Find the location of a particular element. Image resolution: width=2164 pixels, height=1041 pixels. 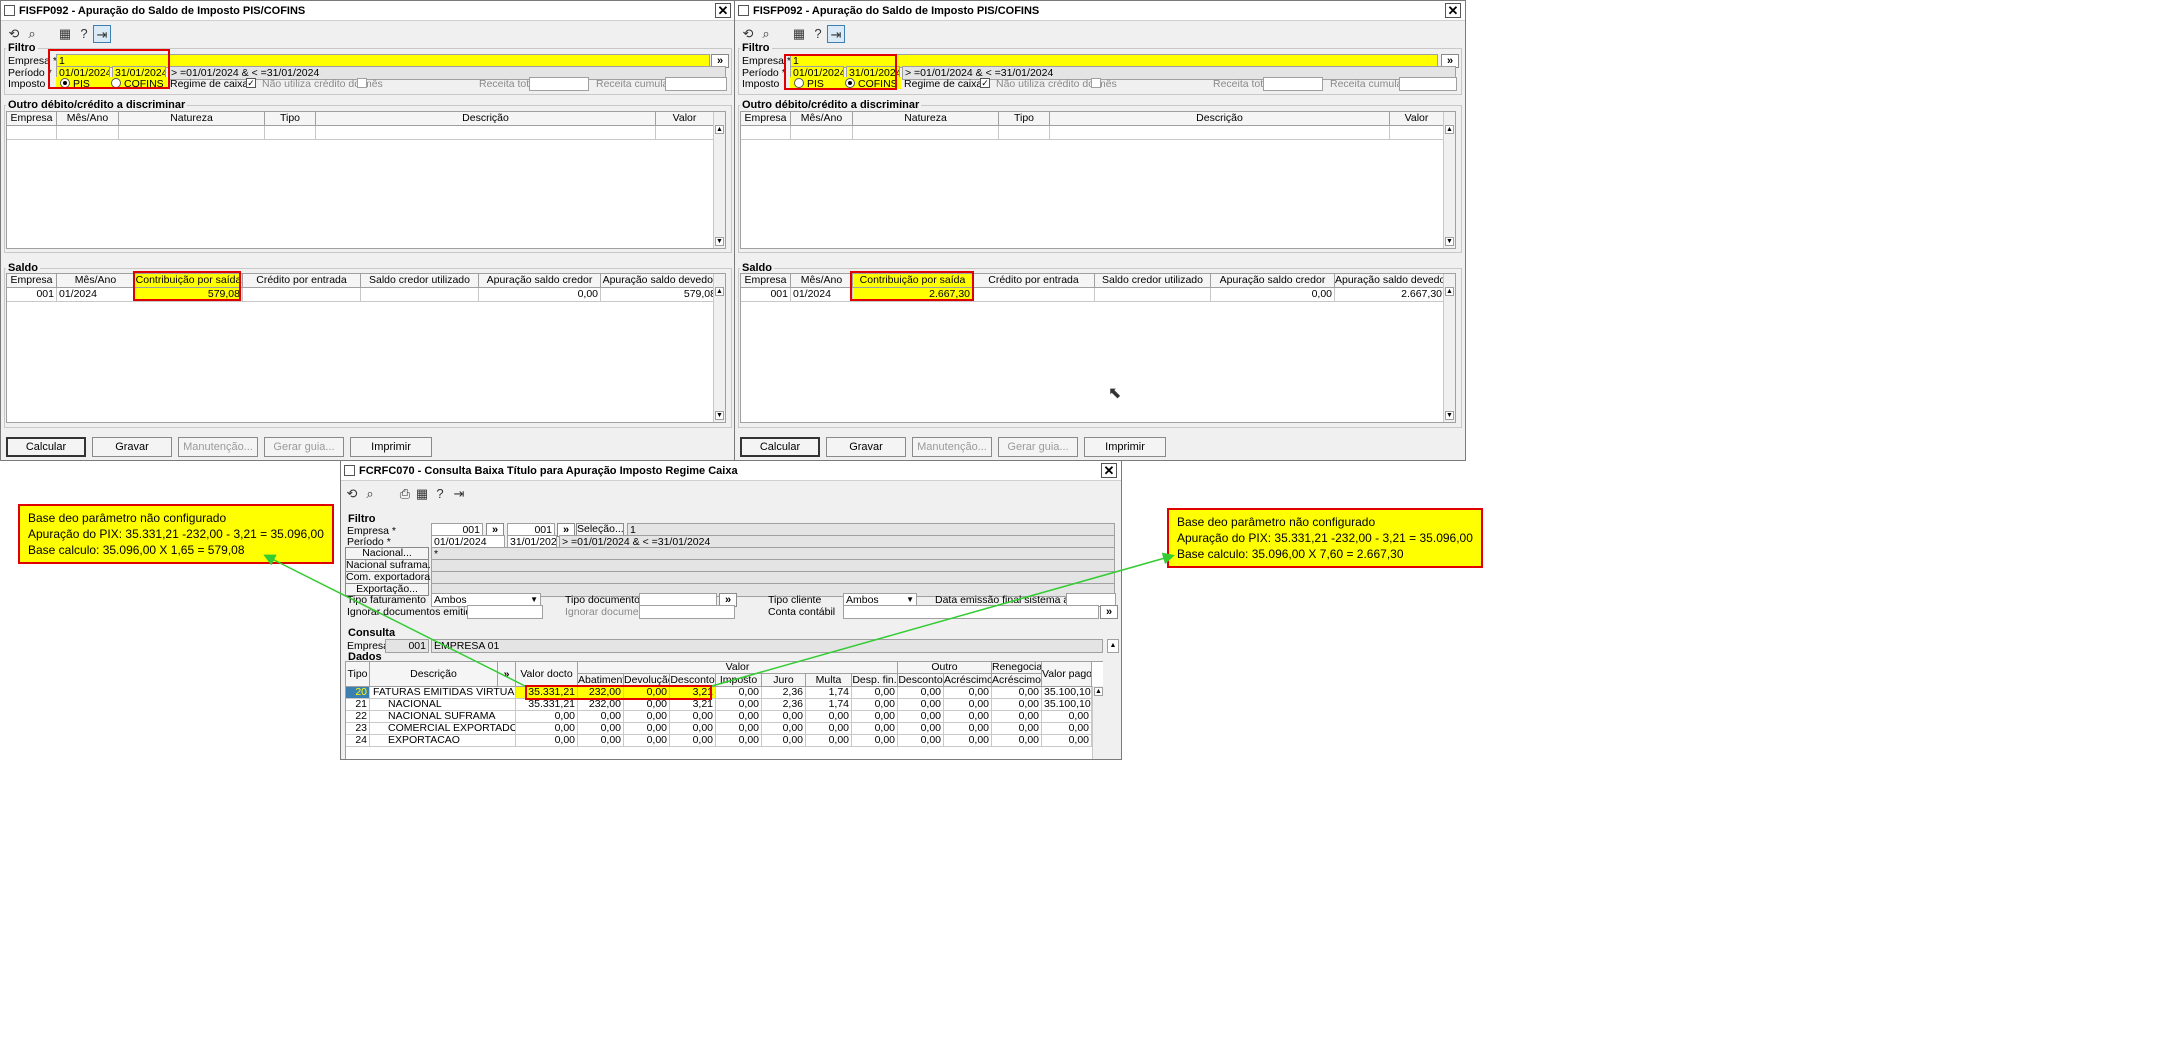

arrow-left is located at coordinates (394, 620).